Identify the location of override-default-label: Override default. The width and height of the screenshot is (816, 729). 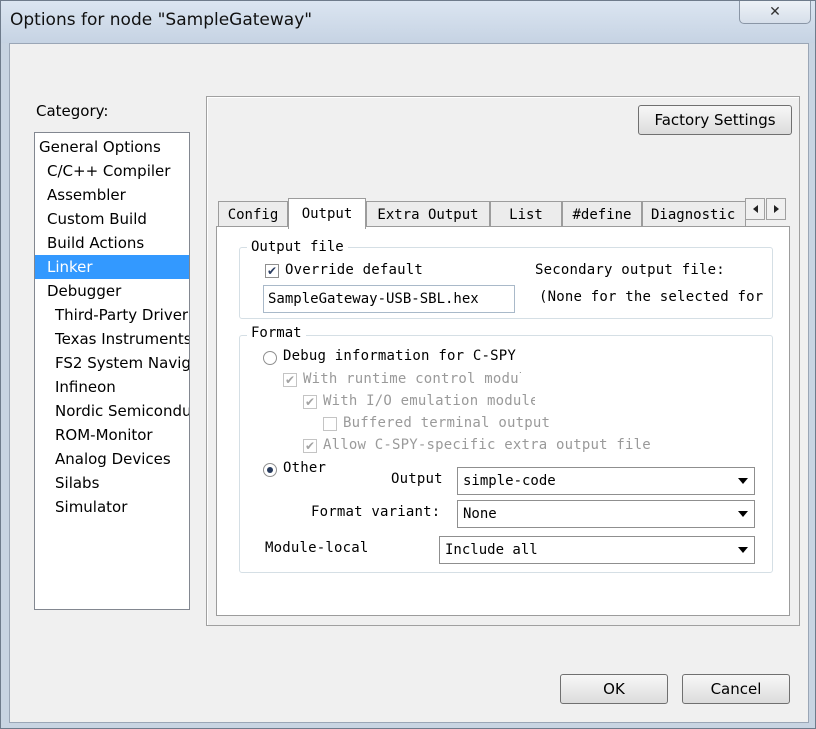
(354, 270).